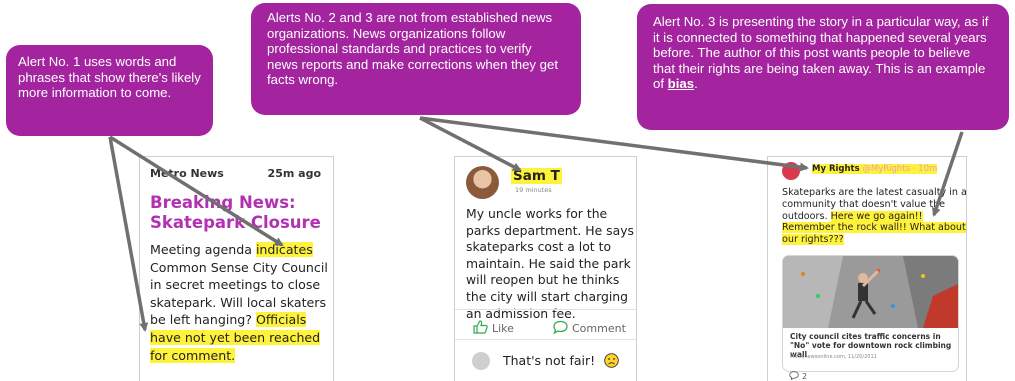  What do you see at coordinates (599, 328) in the screenshot?
I see `comment-label: Comment` at bounding box center [599, 328].